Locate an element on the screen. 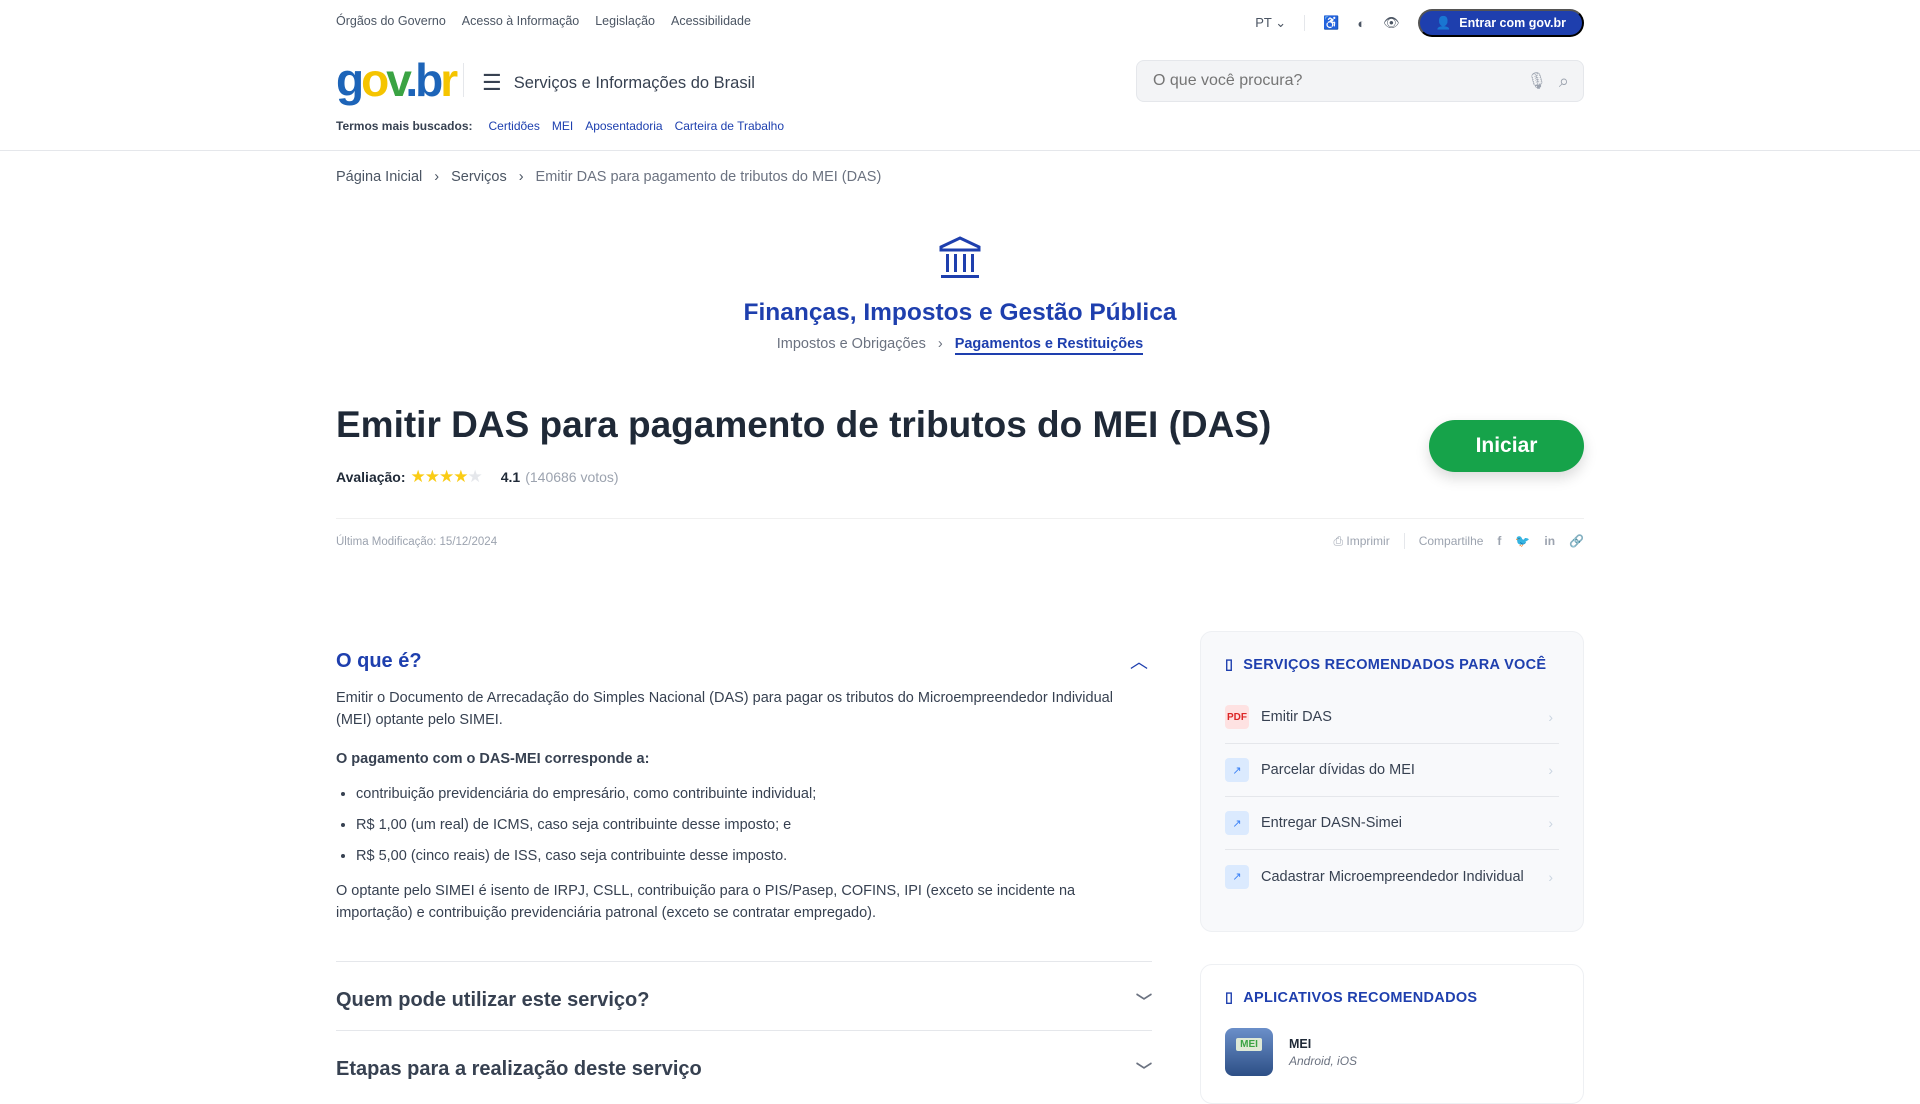 Image resolution: width=1920 pixels, height=1104 pixels. card-title: SERVIÇOS RECOMENDADOS PARA VOCÊ is located at coordinates (1395, 665).